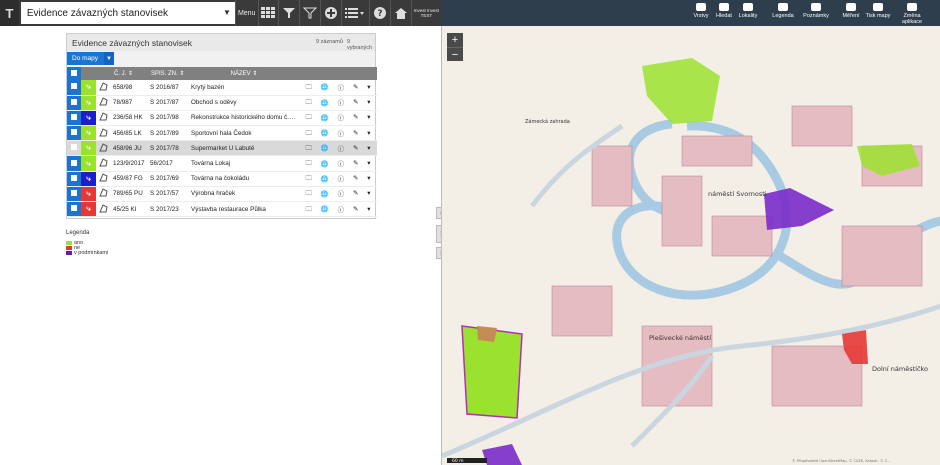 This screenshot has width=940, height=465. I want to click on row-actions: 🗀 🌐 ⓘ ✎ ▾, so click(338, 133).